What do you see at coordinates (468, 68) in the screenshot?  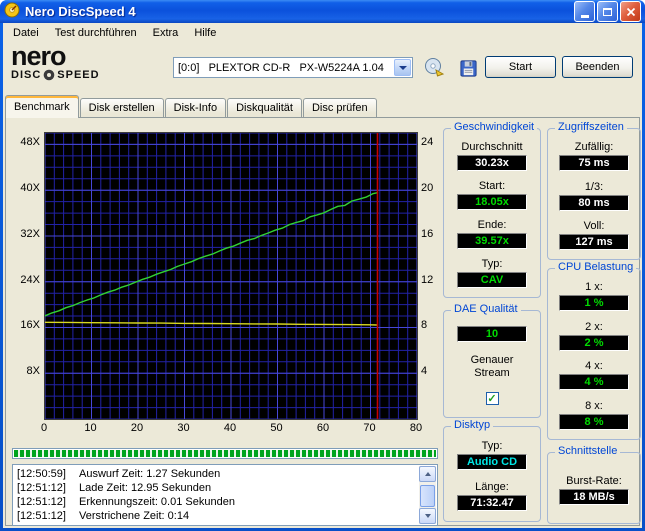 I see `save-button` at bounding box center [468, 68].